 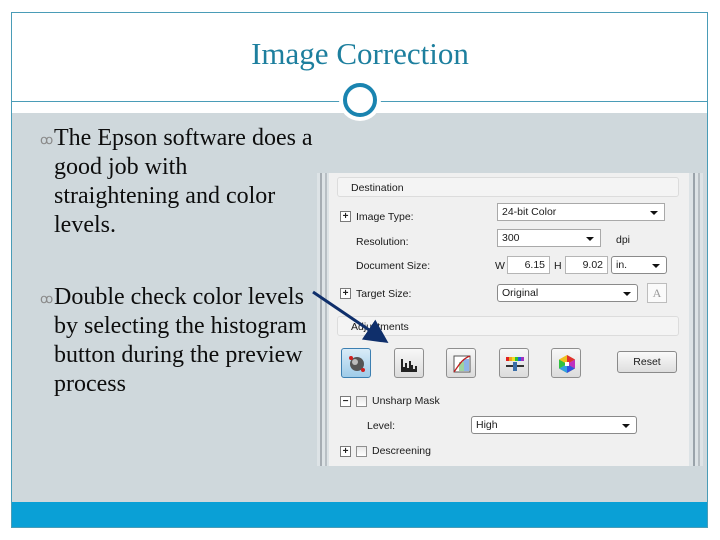 I want to click on arrow-line, so click(x=350, y=317).